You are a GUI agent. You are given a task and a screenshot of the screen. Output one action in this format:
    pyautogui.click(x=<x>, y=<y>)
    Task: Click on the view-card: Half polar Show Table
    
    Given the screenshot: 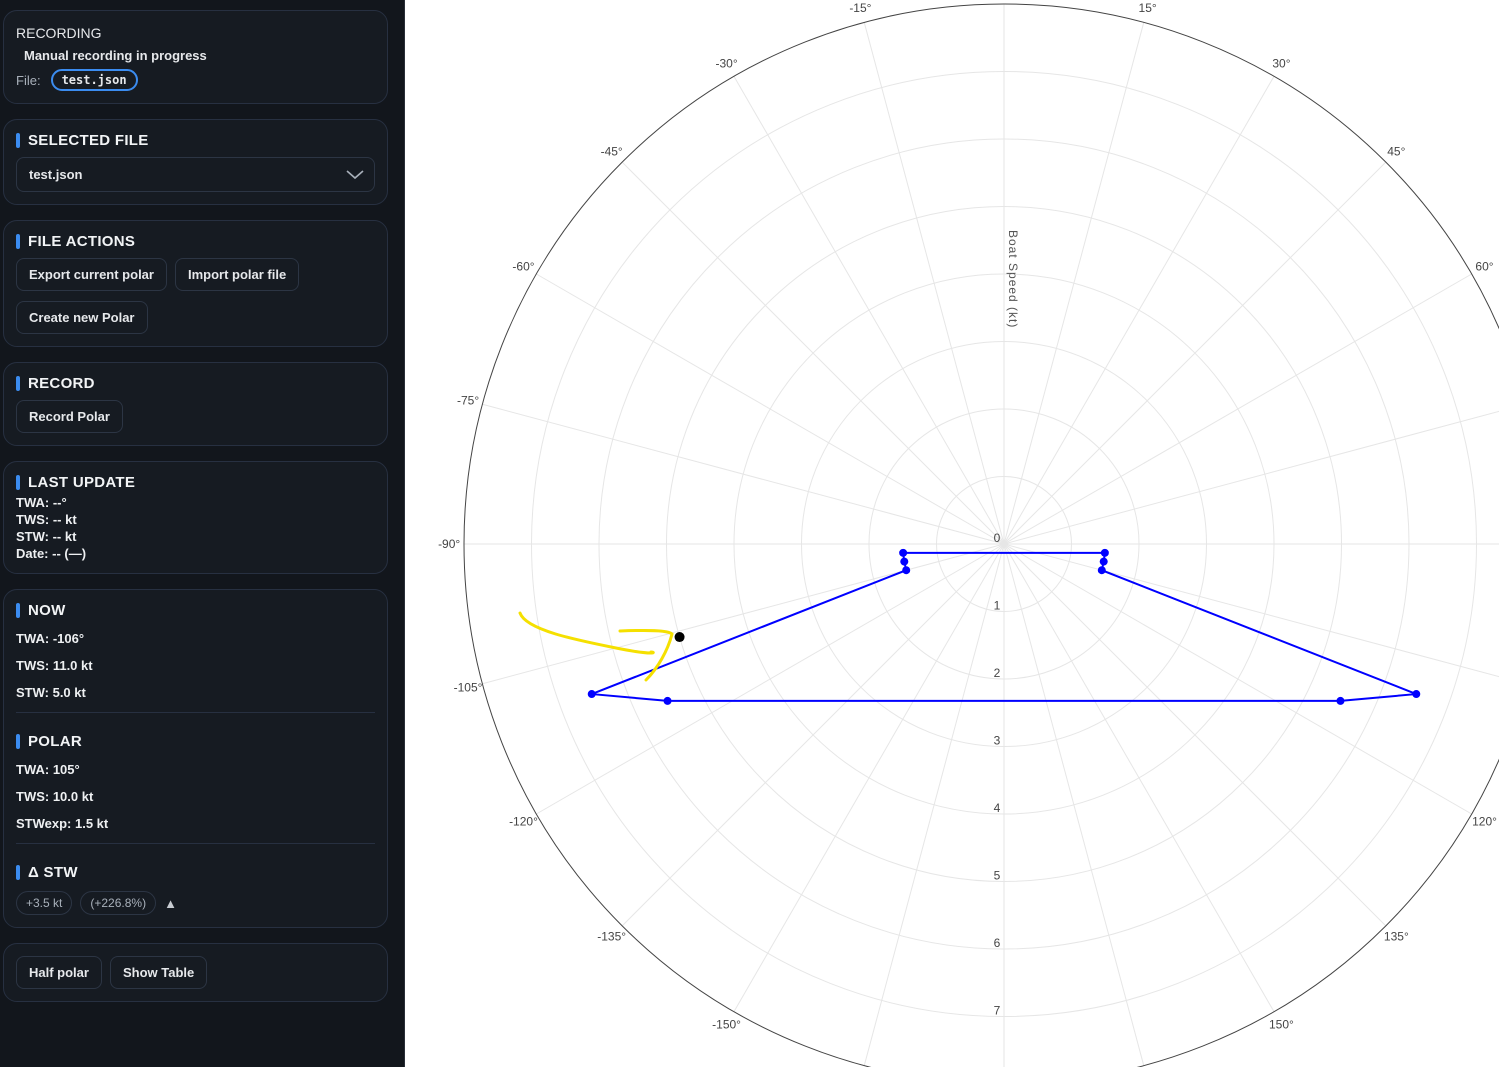 What is the action you would take?
    pyautogui.click(x=195, y=972)
    